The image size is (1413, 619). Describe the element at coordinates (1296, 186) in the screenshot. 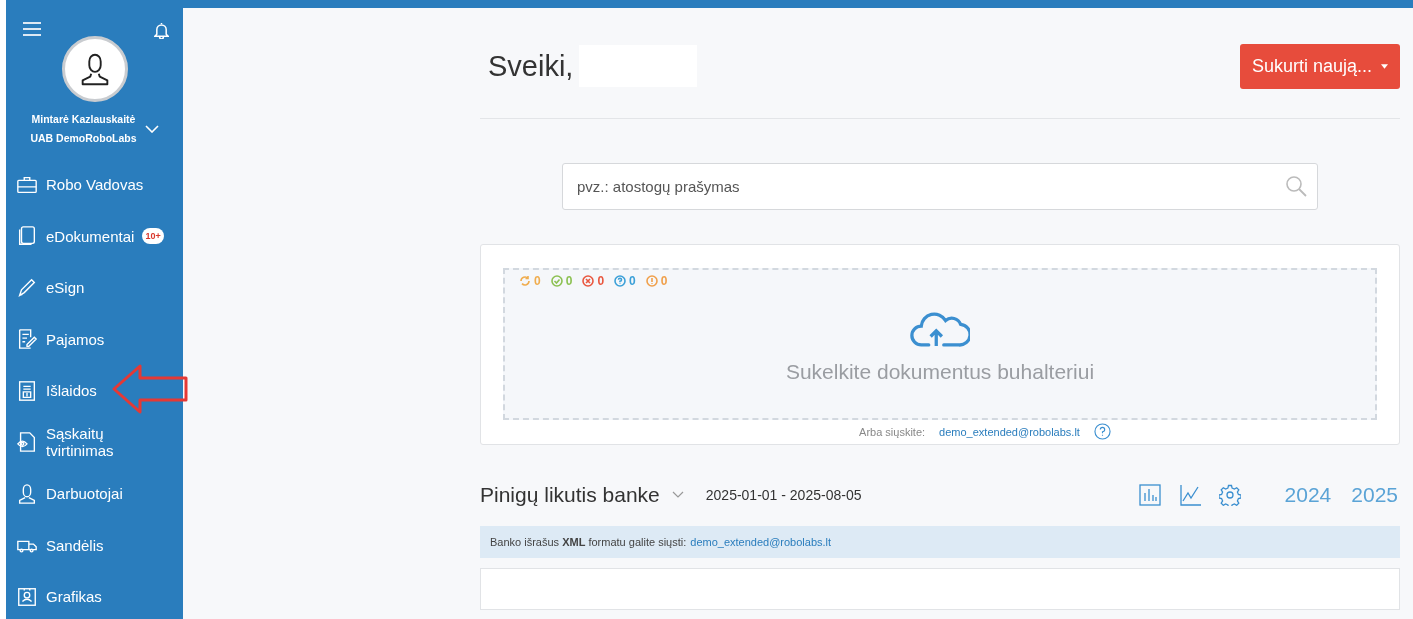

I see `search-icon` at that location.